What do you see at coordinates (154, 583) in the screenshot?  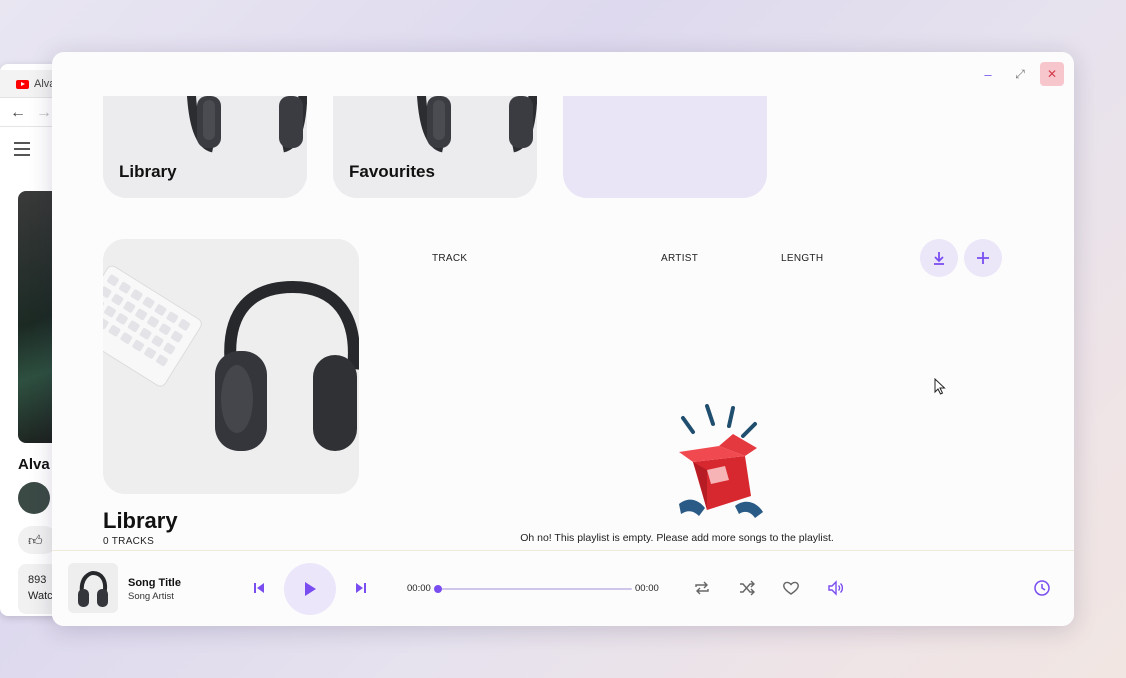 I see `now-playing-title: Song Title` at bounding box center [154, 583].